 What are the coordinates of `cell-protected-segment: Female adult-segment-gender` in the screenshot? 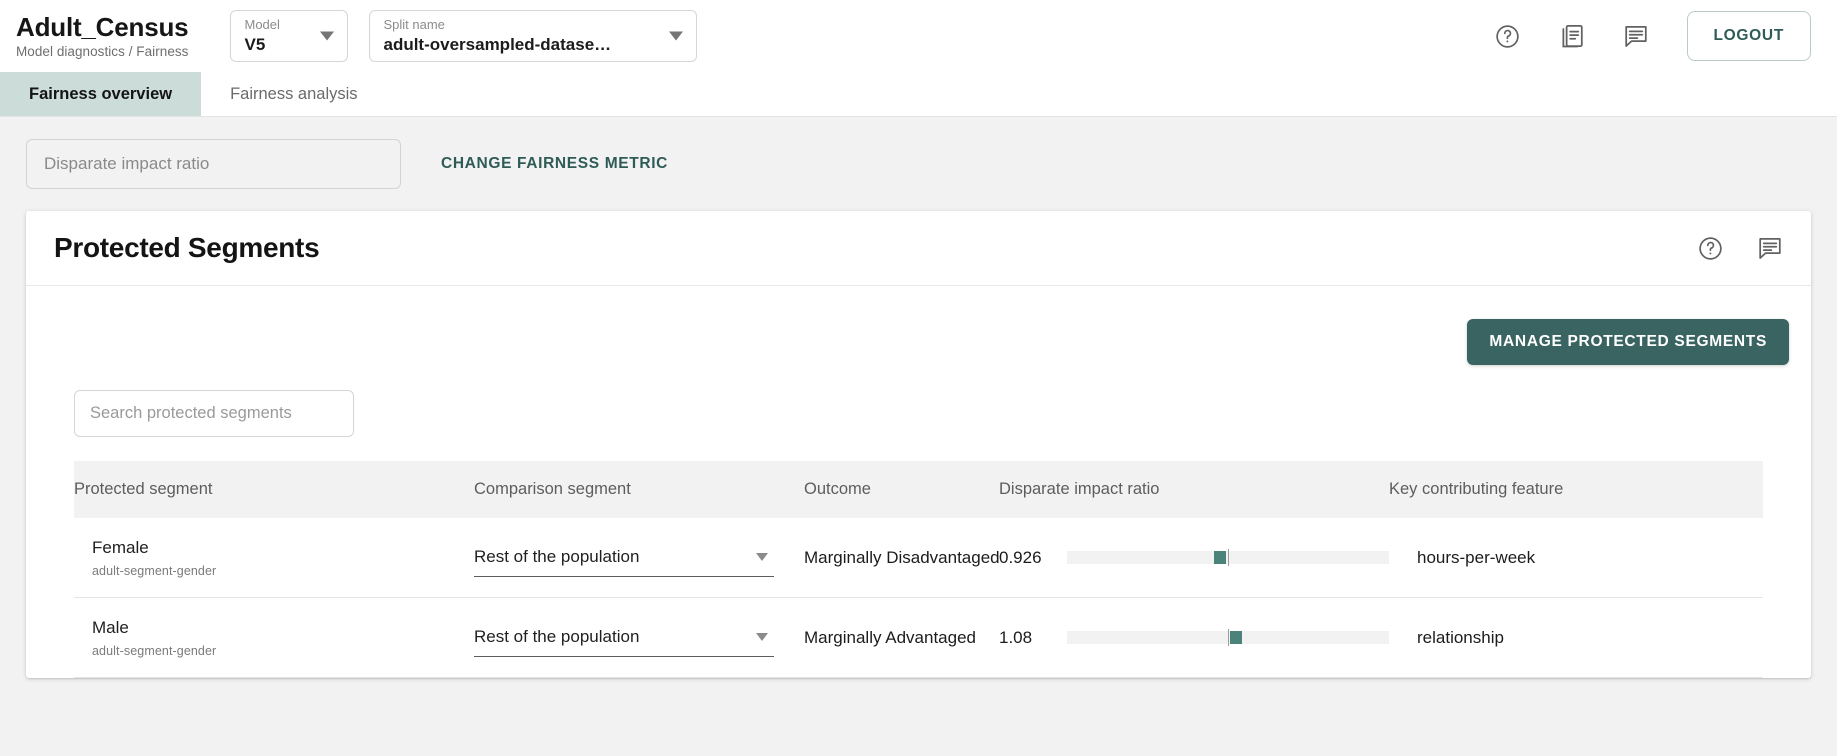 It's located at (274, 558).